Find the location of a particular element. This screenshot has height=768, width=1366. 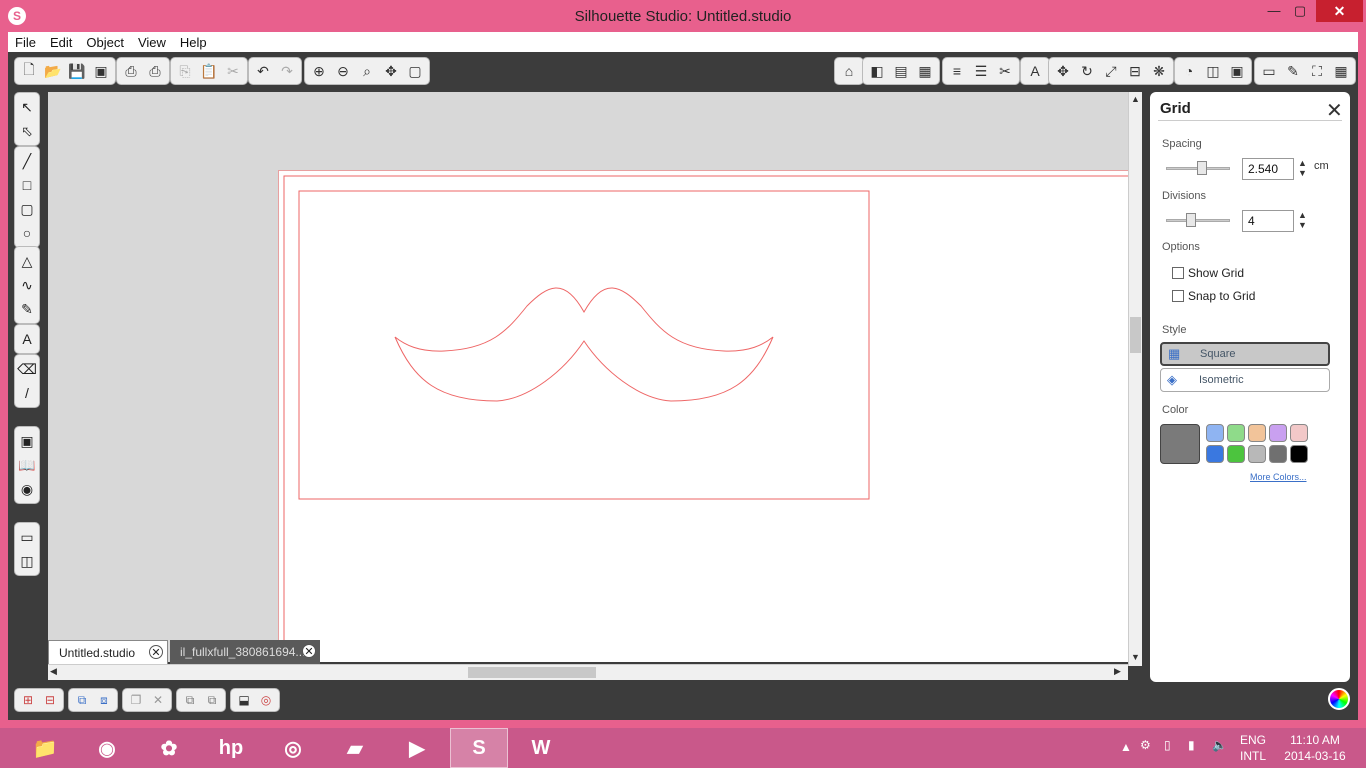

grid-settings-icon: ▦ is located at coordinates (1341, 71).